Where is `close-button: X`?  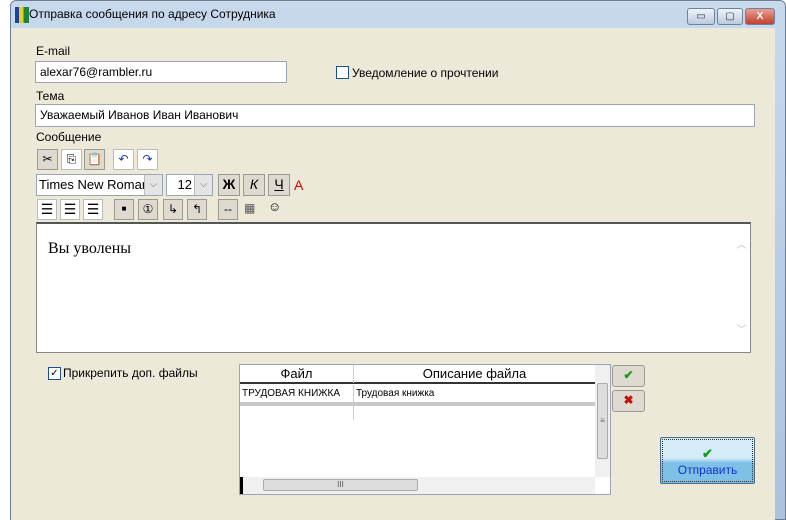
close-button: X is located at coordinates (760, 16).